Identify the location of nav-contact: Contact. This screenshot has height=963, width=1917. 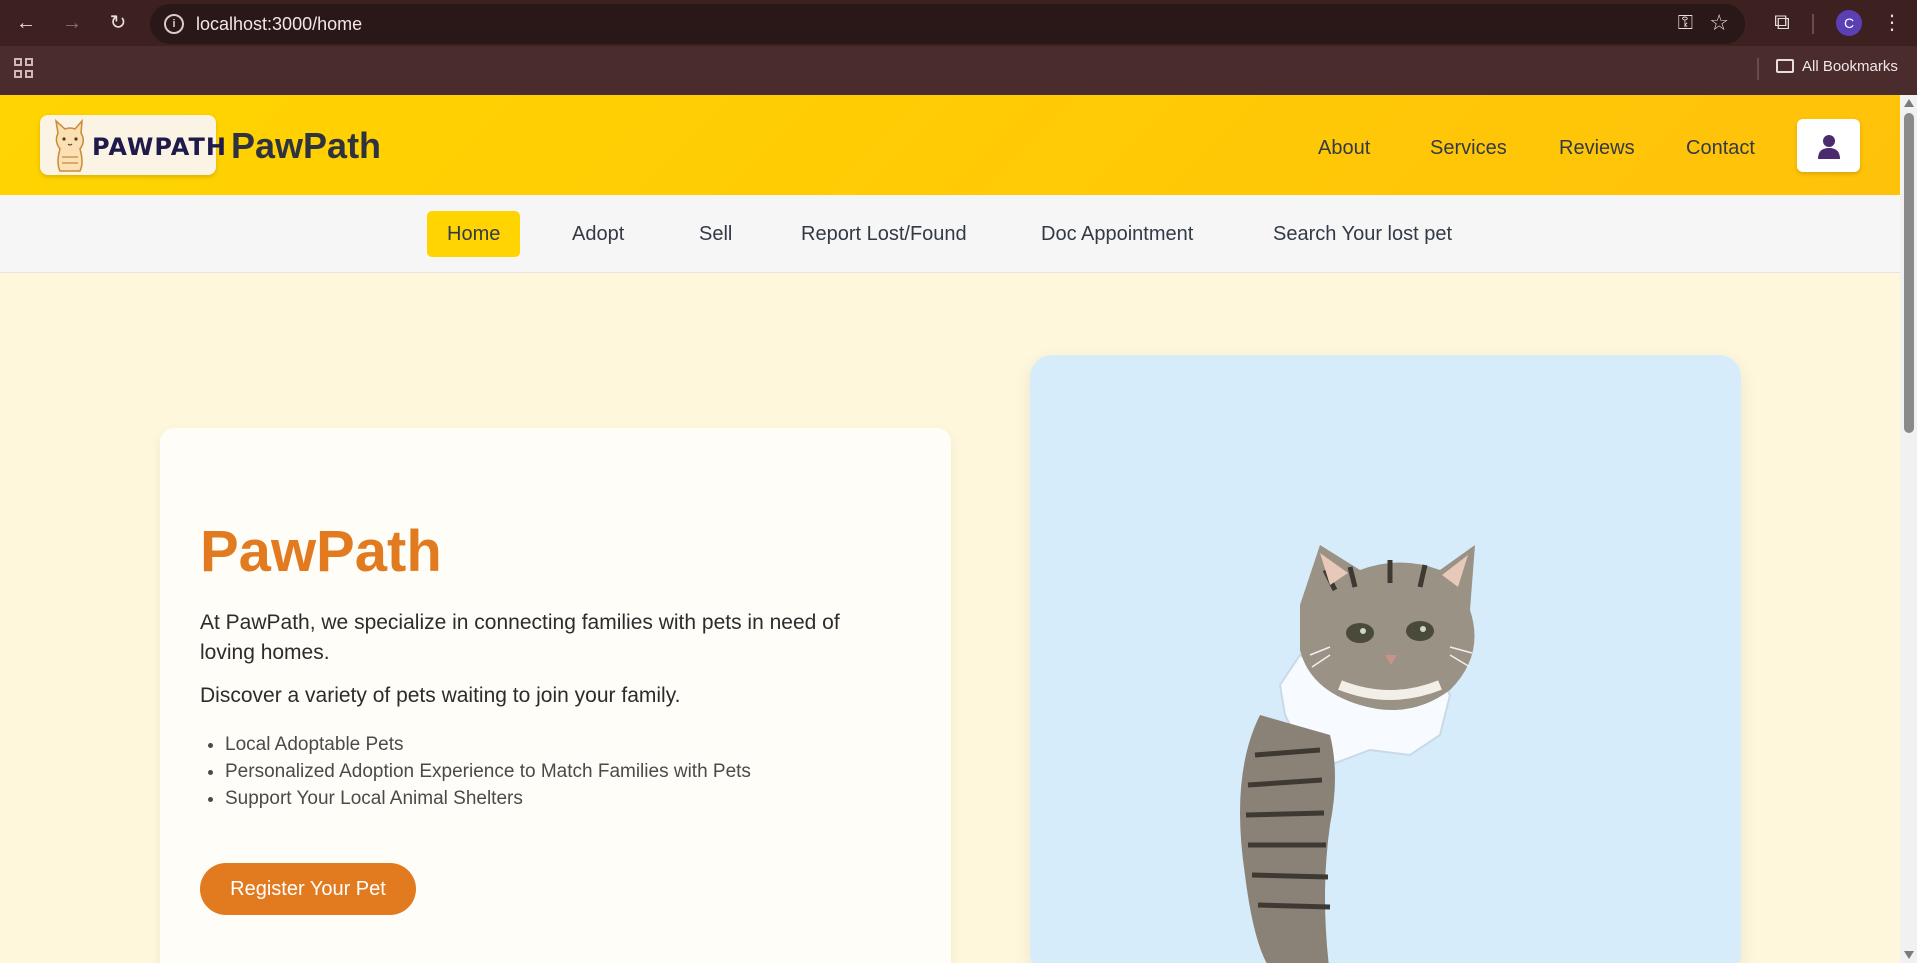
(1720, 148).